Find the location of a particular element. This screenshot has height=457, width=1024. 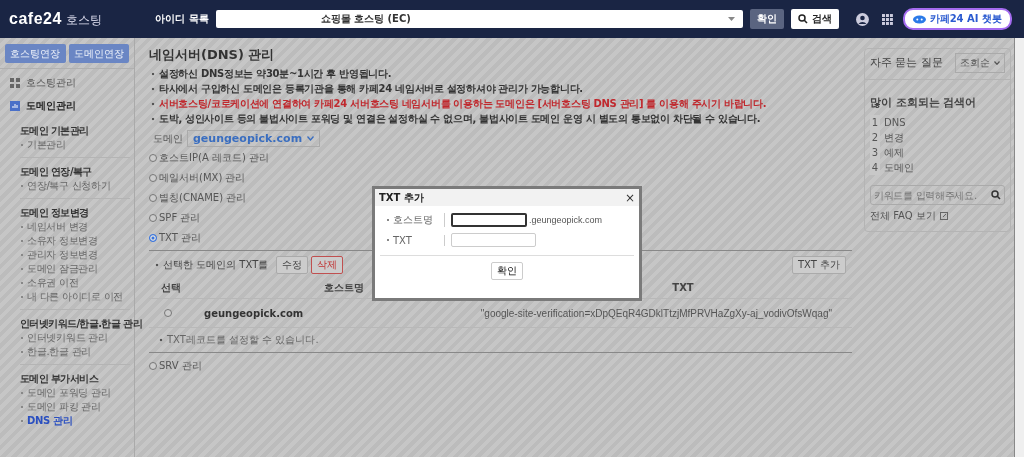

sidebar-nav-item: 호스팅관리 is located at coordinates (67, 82).